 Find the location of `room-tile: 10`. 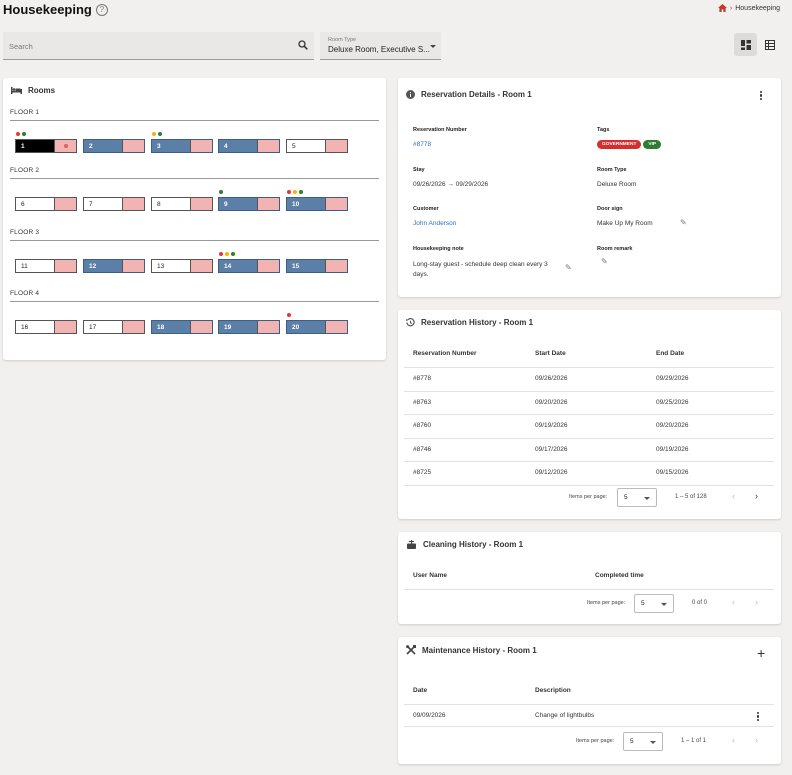

room-tile: 10 is located at coordinates (317, 204).